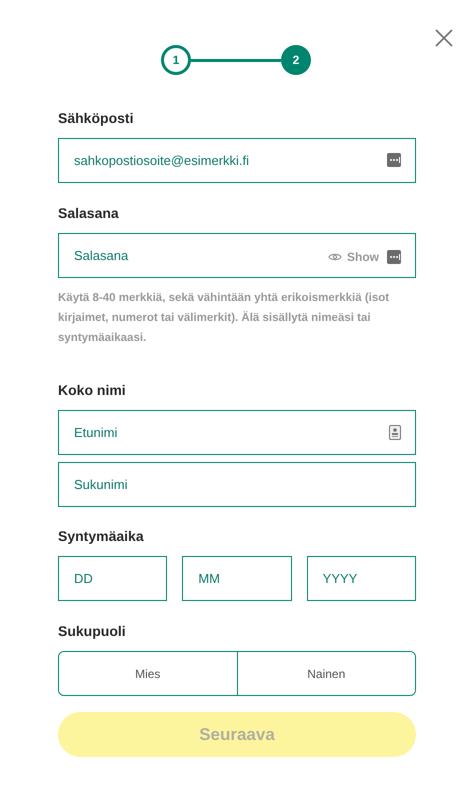 Image resolution: width=474 pixels, height=795 pixels. What do you see at coordinates (237, 484) in the screenshot?
I see `last-name-field: Sukunimi` at bounding box center [237, 484].